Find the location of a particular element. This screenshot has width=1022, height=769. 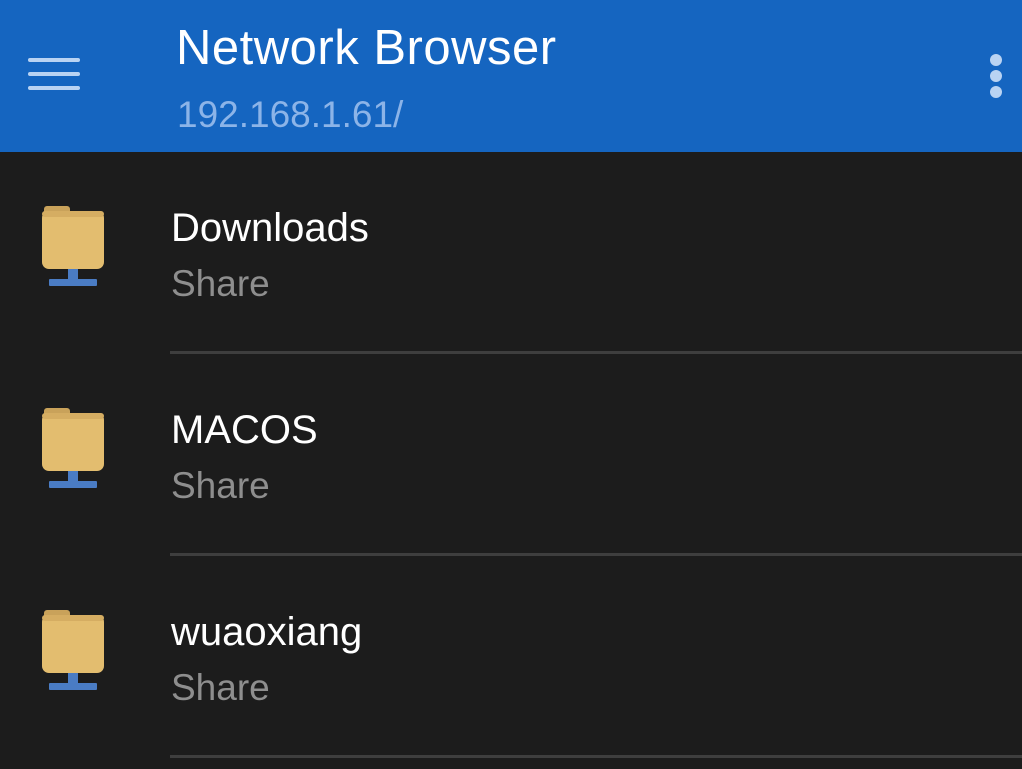

share-name: Downloads is located at coordinates (270, 228).